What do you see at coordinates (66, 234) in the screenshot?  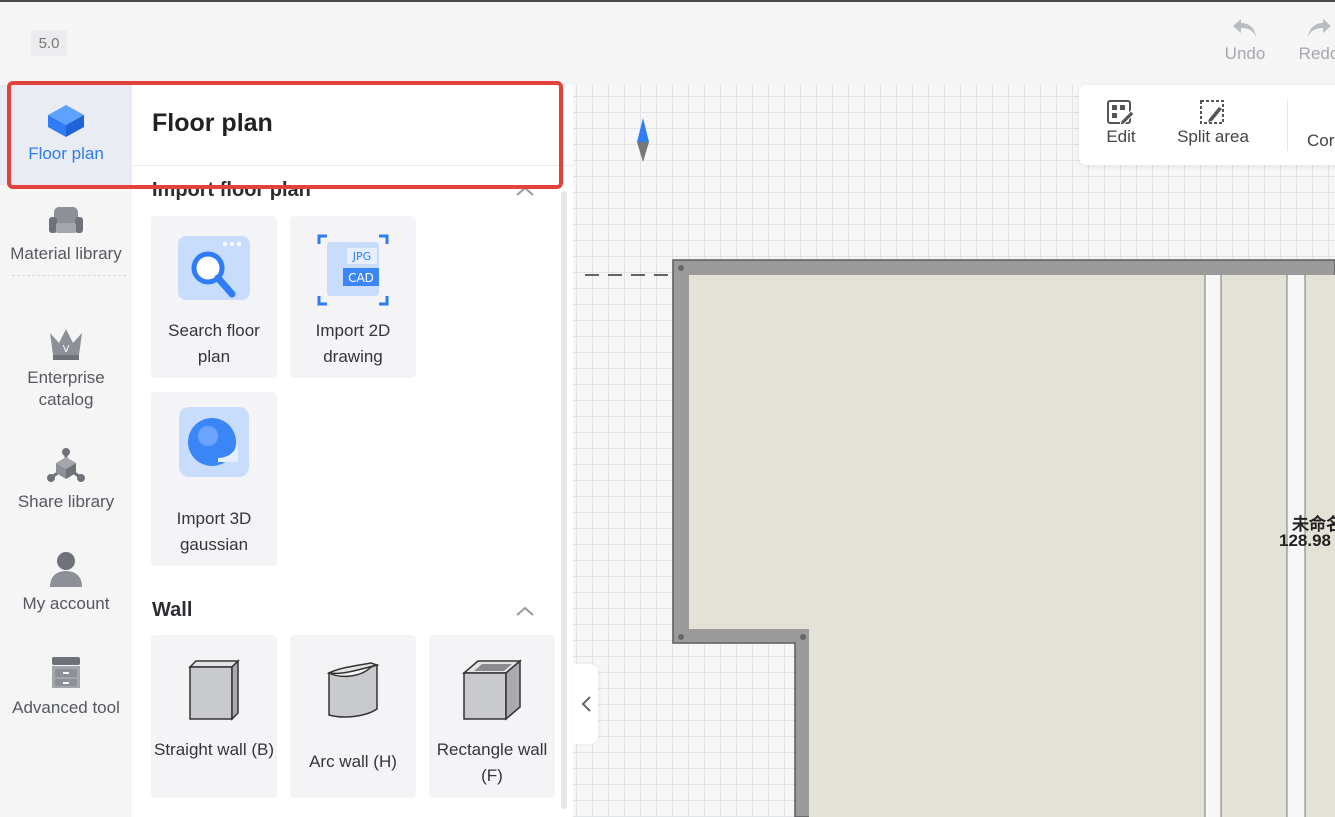 I see `rail-item-material-library: Material library` at bounding box center [66, 234].